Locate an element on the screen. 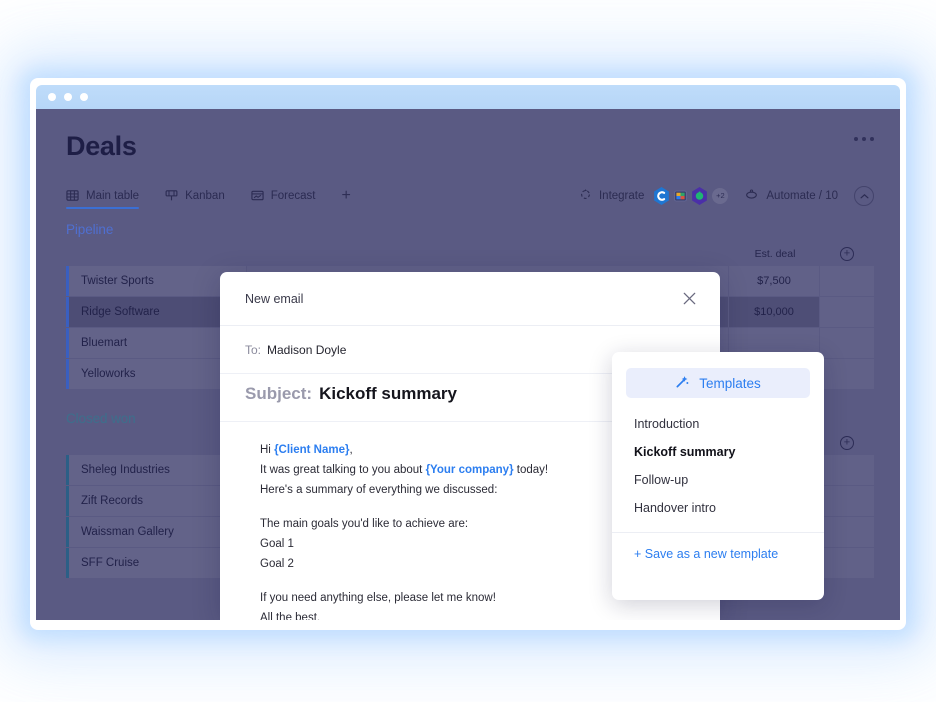  collapse-toolbar-button is located at coordinates (864, 195).